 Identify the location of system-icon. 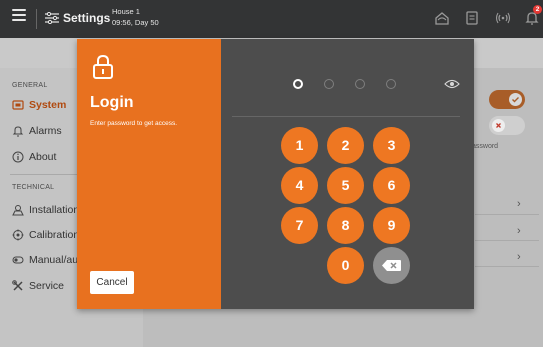
(18, 105).